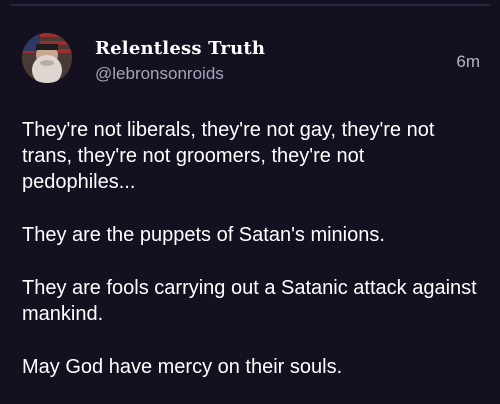 The width and height of the screenshot is (500, 404). I want to click on author-display-name: Relentless Truth, so click(180, 48).